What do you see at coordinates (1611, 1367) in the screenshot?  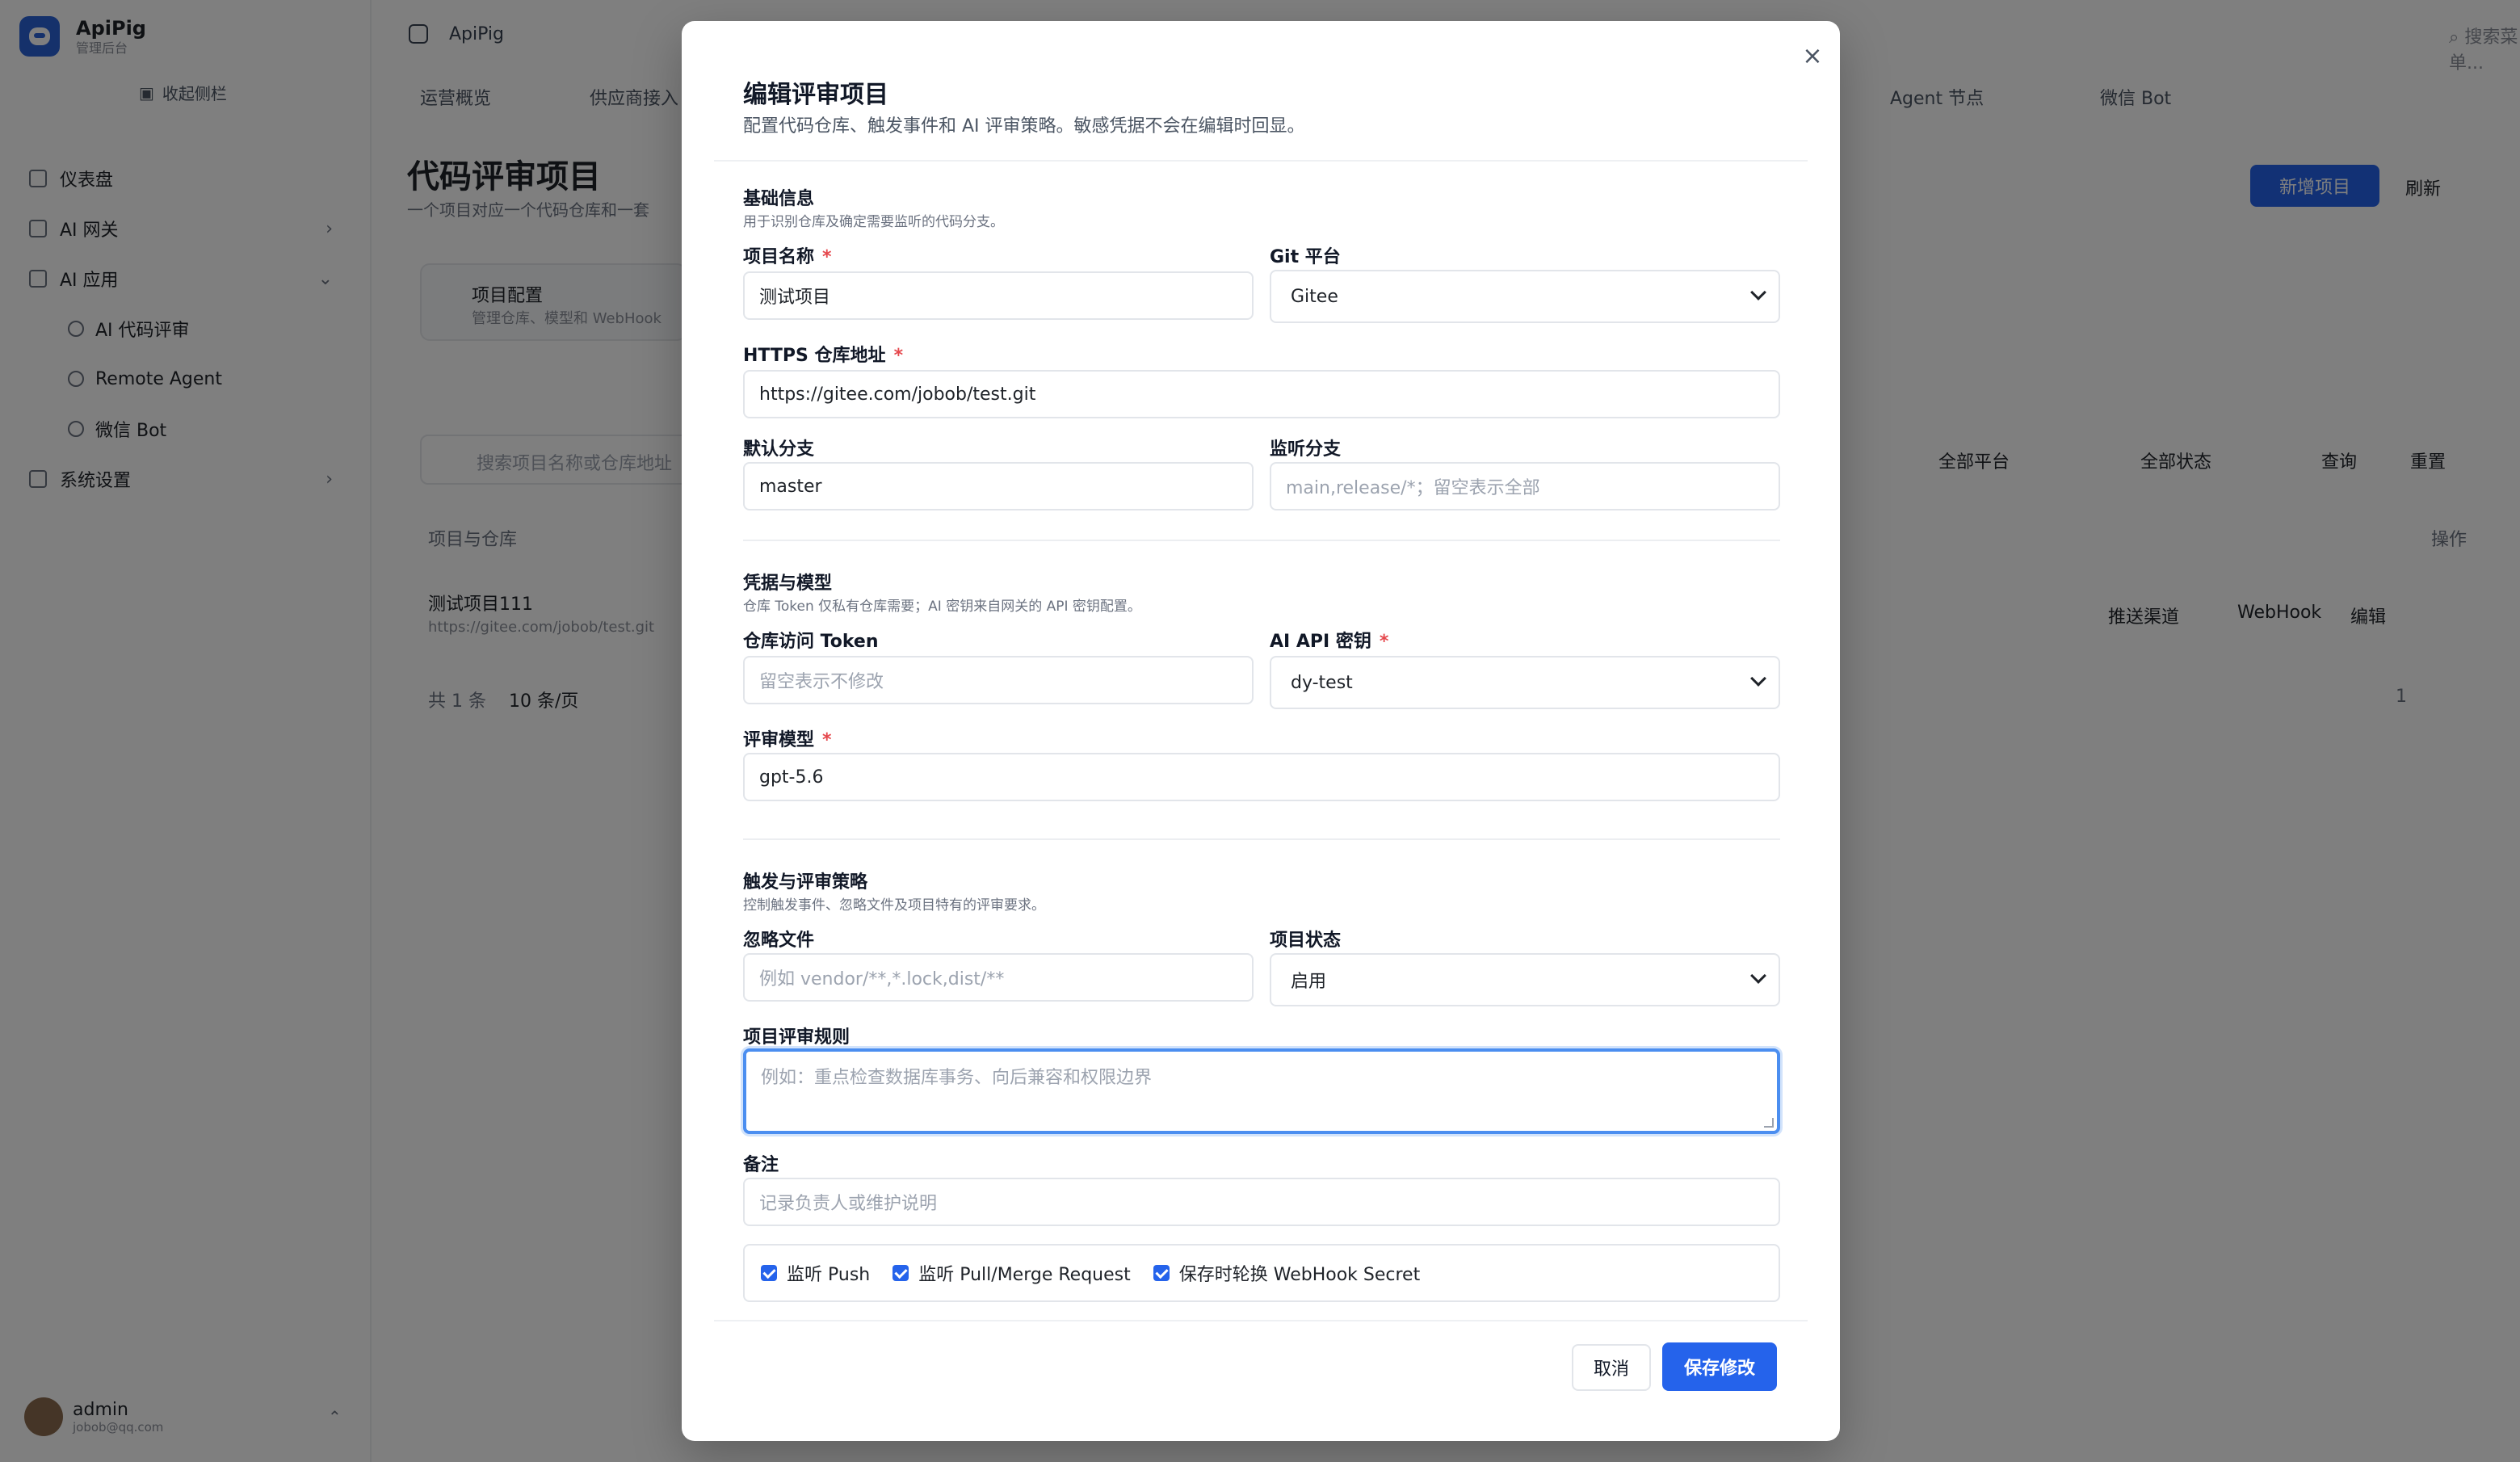 I see `cancel-button: 取消` at bounding box center [1611, 1367].